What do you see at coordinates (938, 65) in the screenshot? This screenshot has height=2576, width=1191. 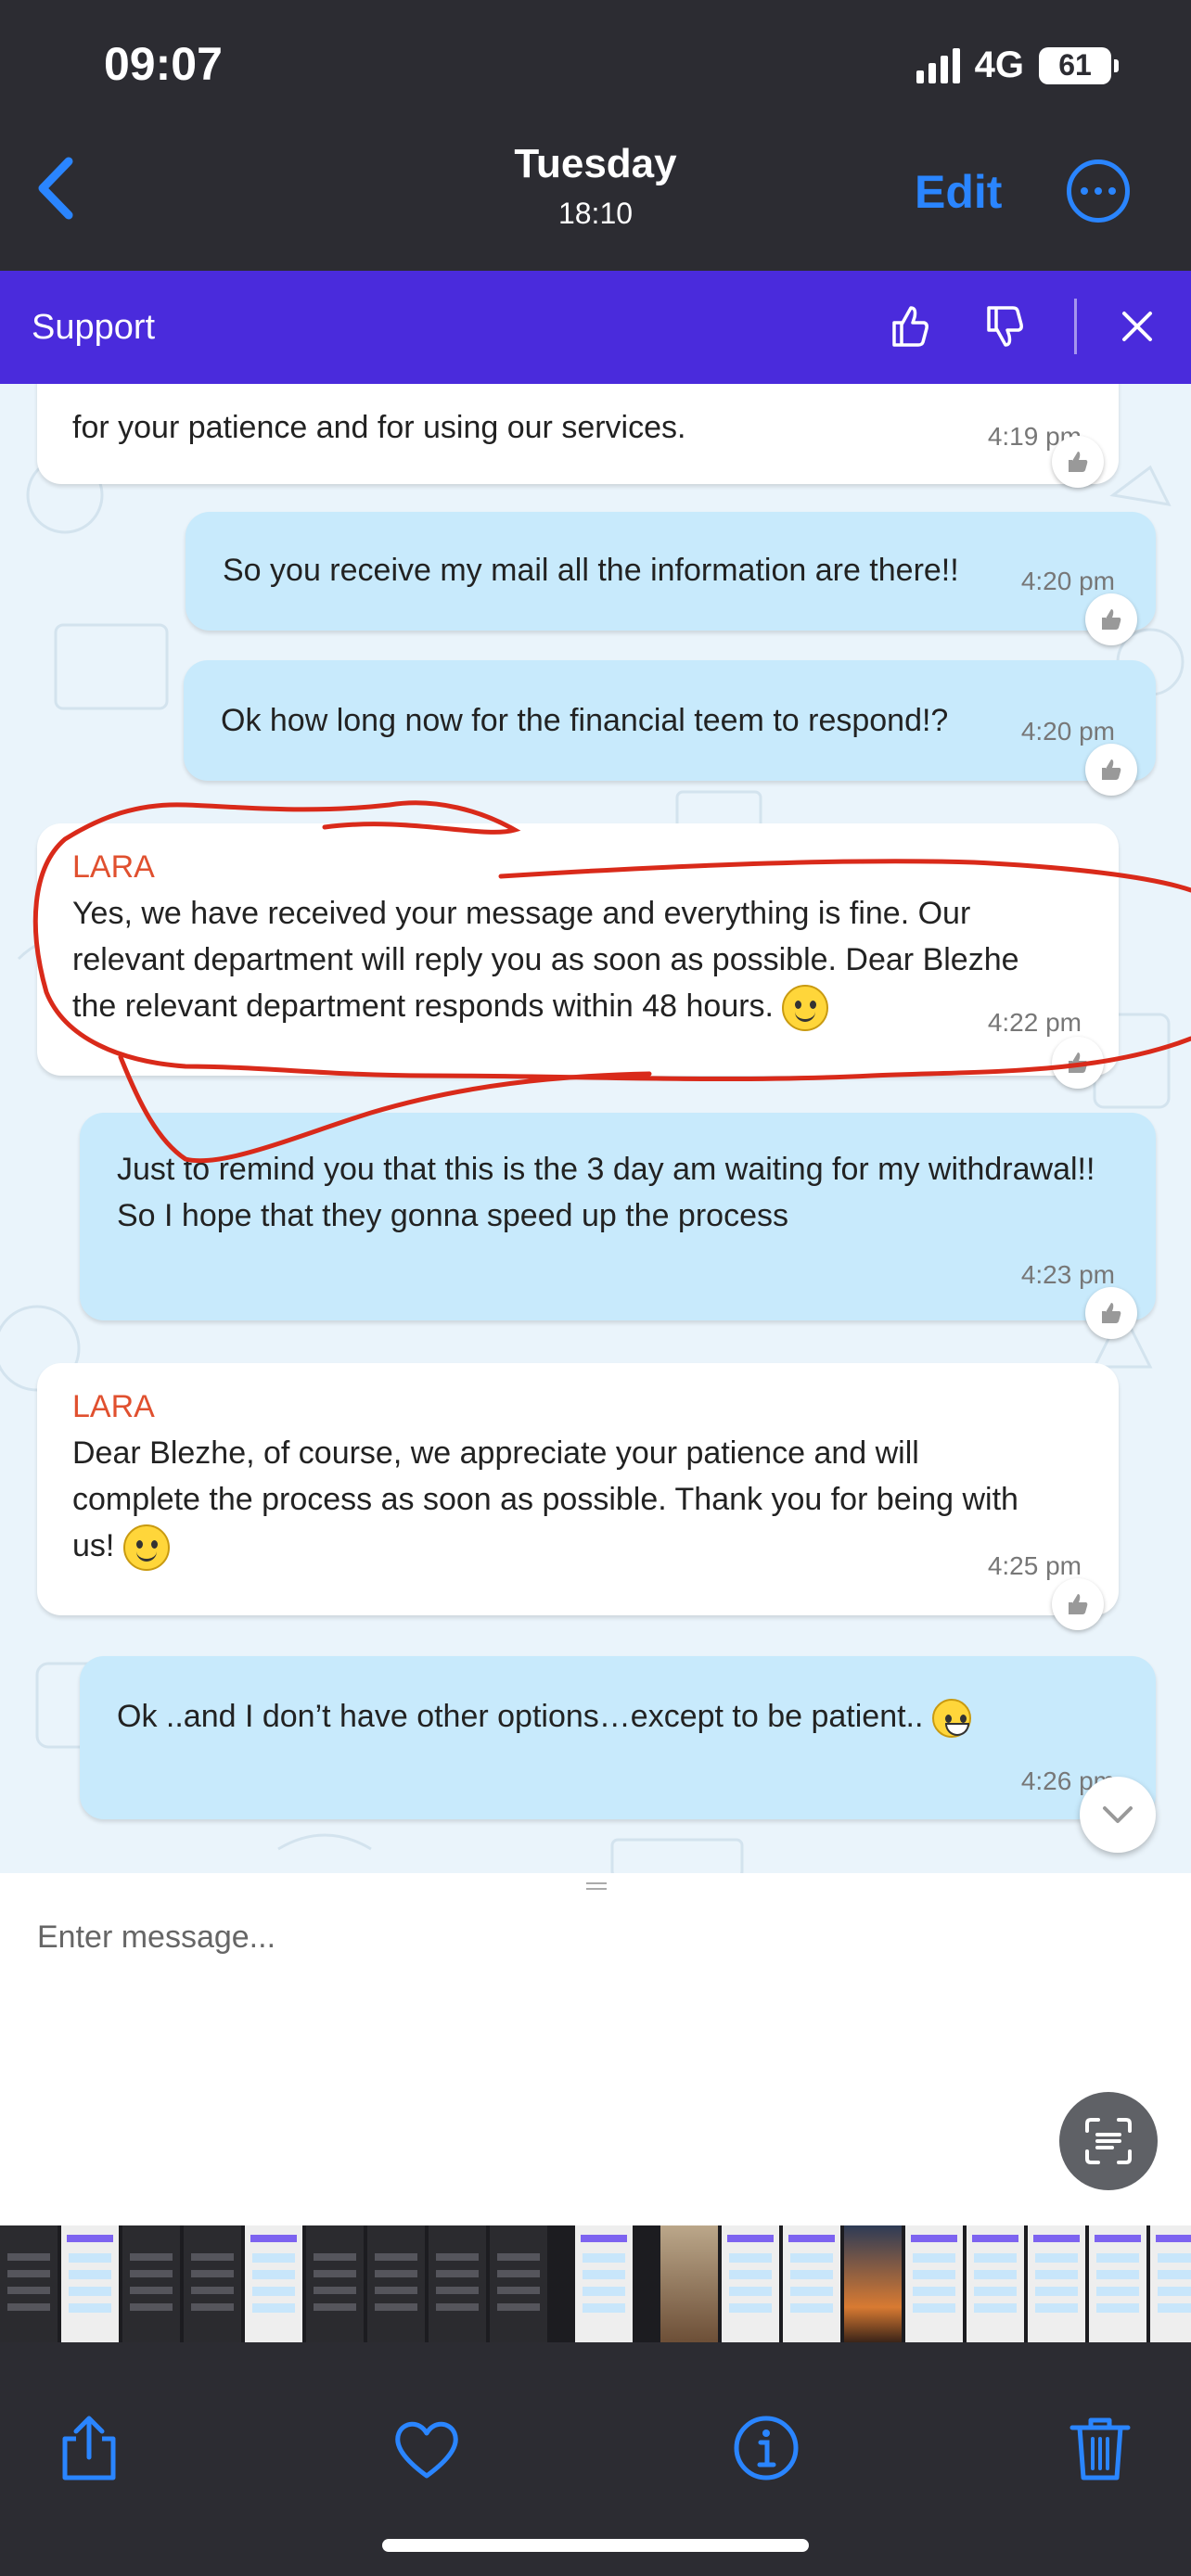 I see `signal-icon` at bounding box center [938, 65].